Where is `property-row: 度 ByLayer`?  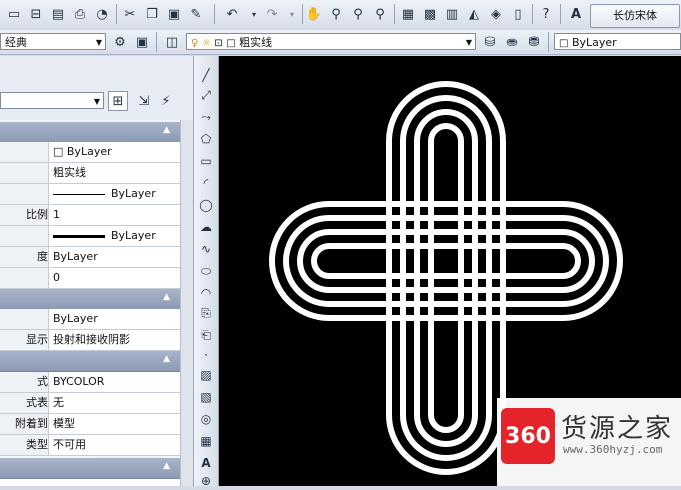
property-row: 度 ByLayer is located at coordinates (90, 257).